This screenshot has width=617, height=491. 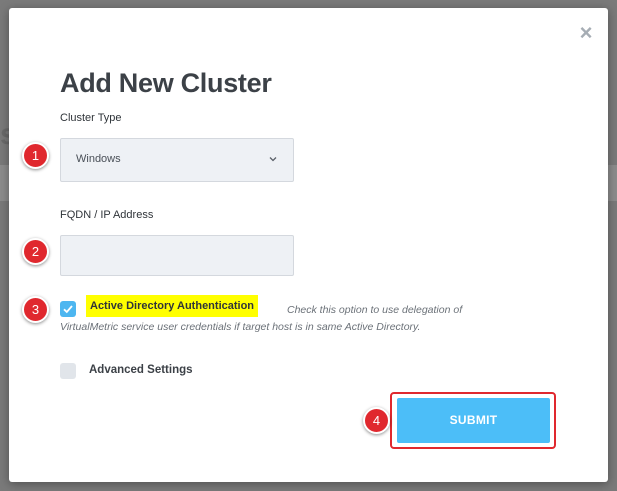 I want to click on step-badge-1: 1, so click(x=35, y=155).